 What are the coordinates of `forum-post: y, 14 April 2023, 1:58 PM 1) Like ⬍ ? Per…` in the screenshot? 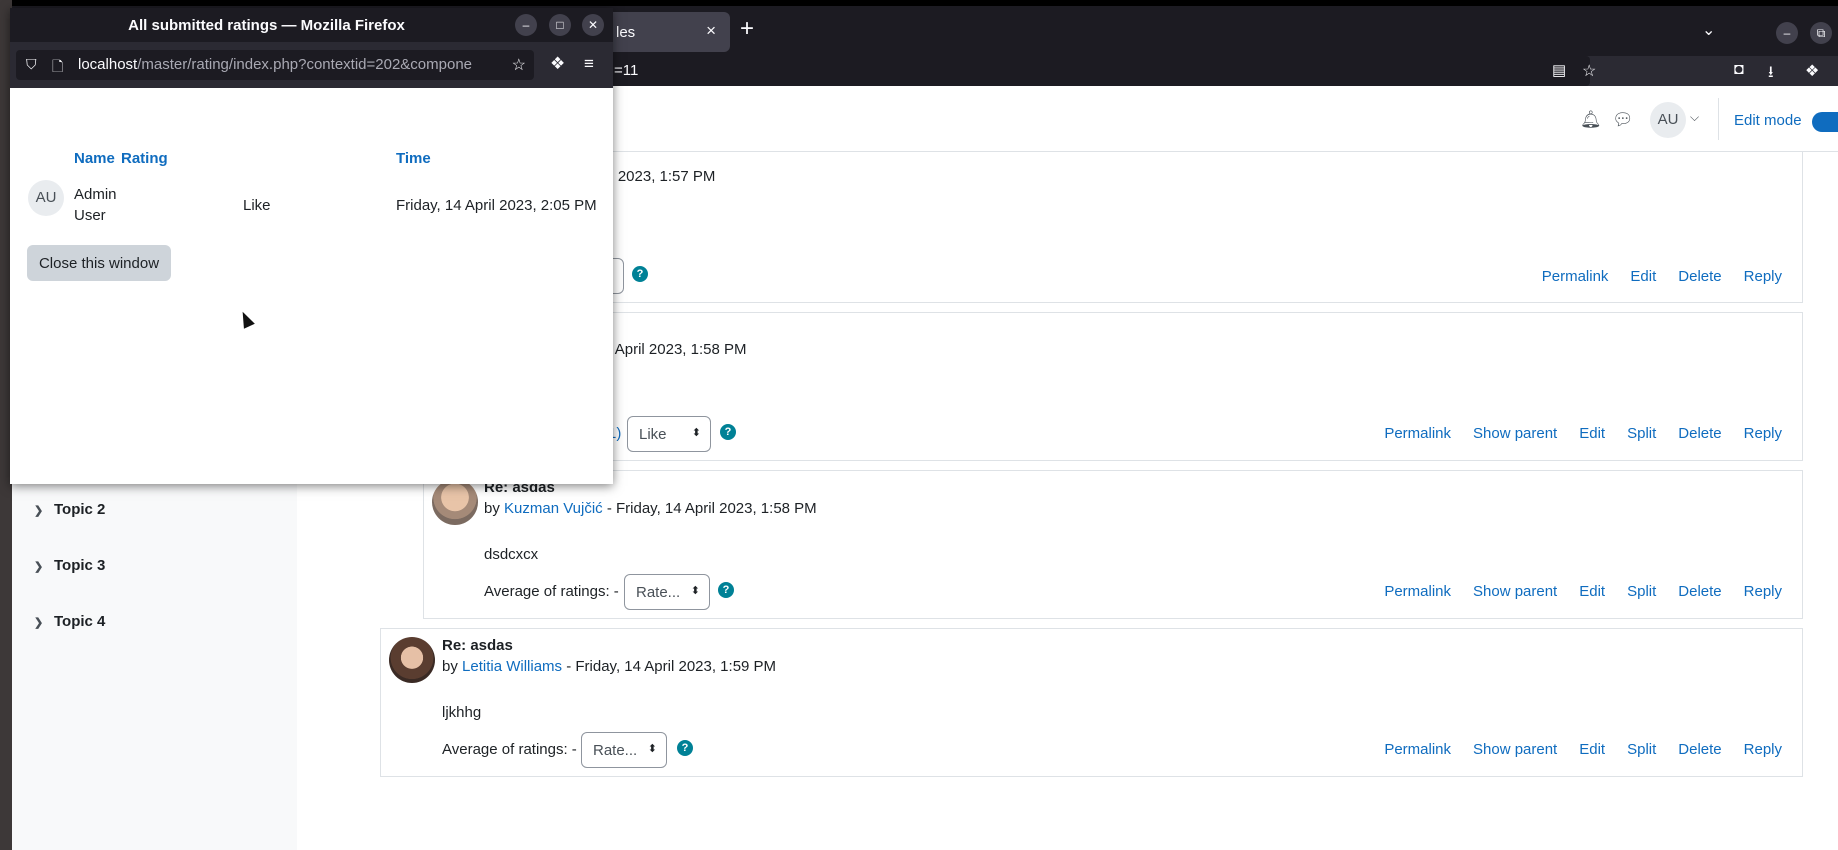 It's located at (1113, 386).